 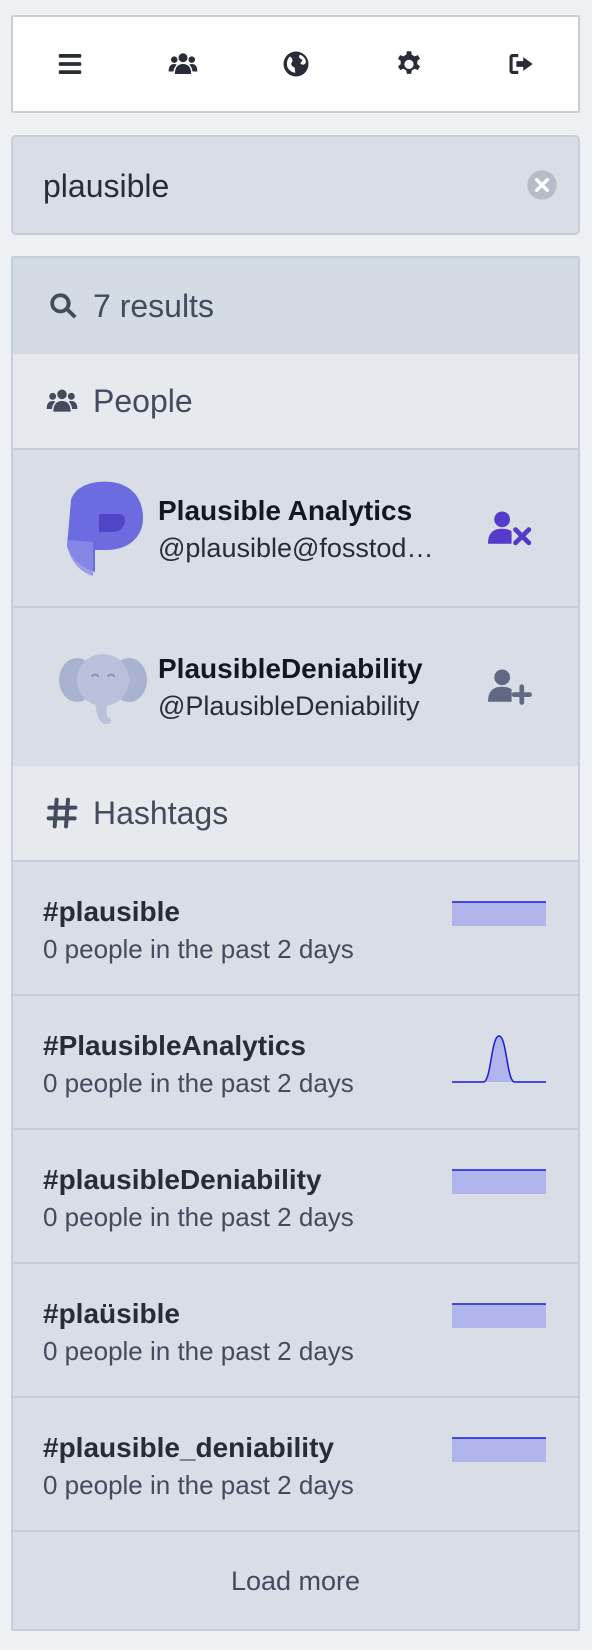 I want to click on hashtag-icon, so click(x=62, y=813).